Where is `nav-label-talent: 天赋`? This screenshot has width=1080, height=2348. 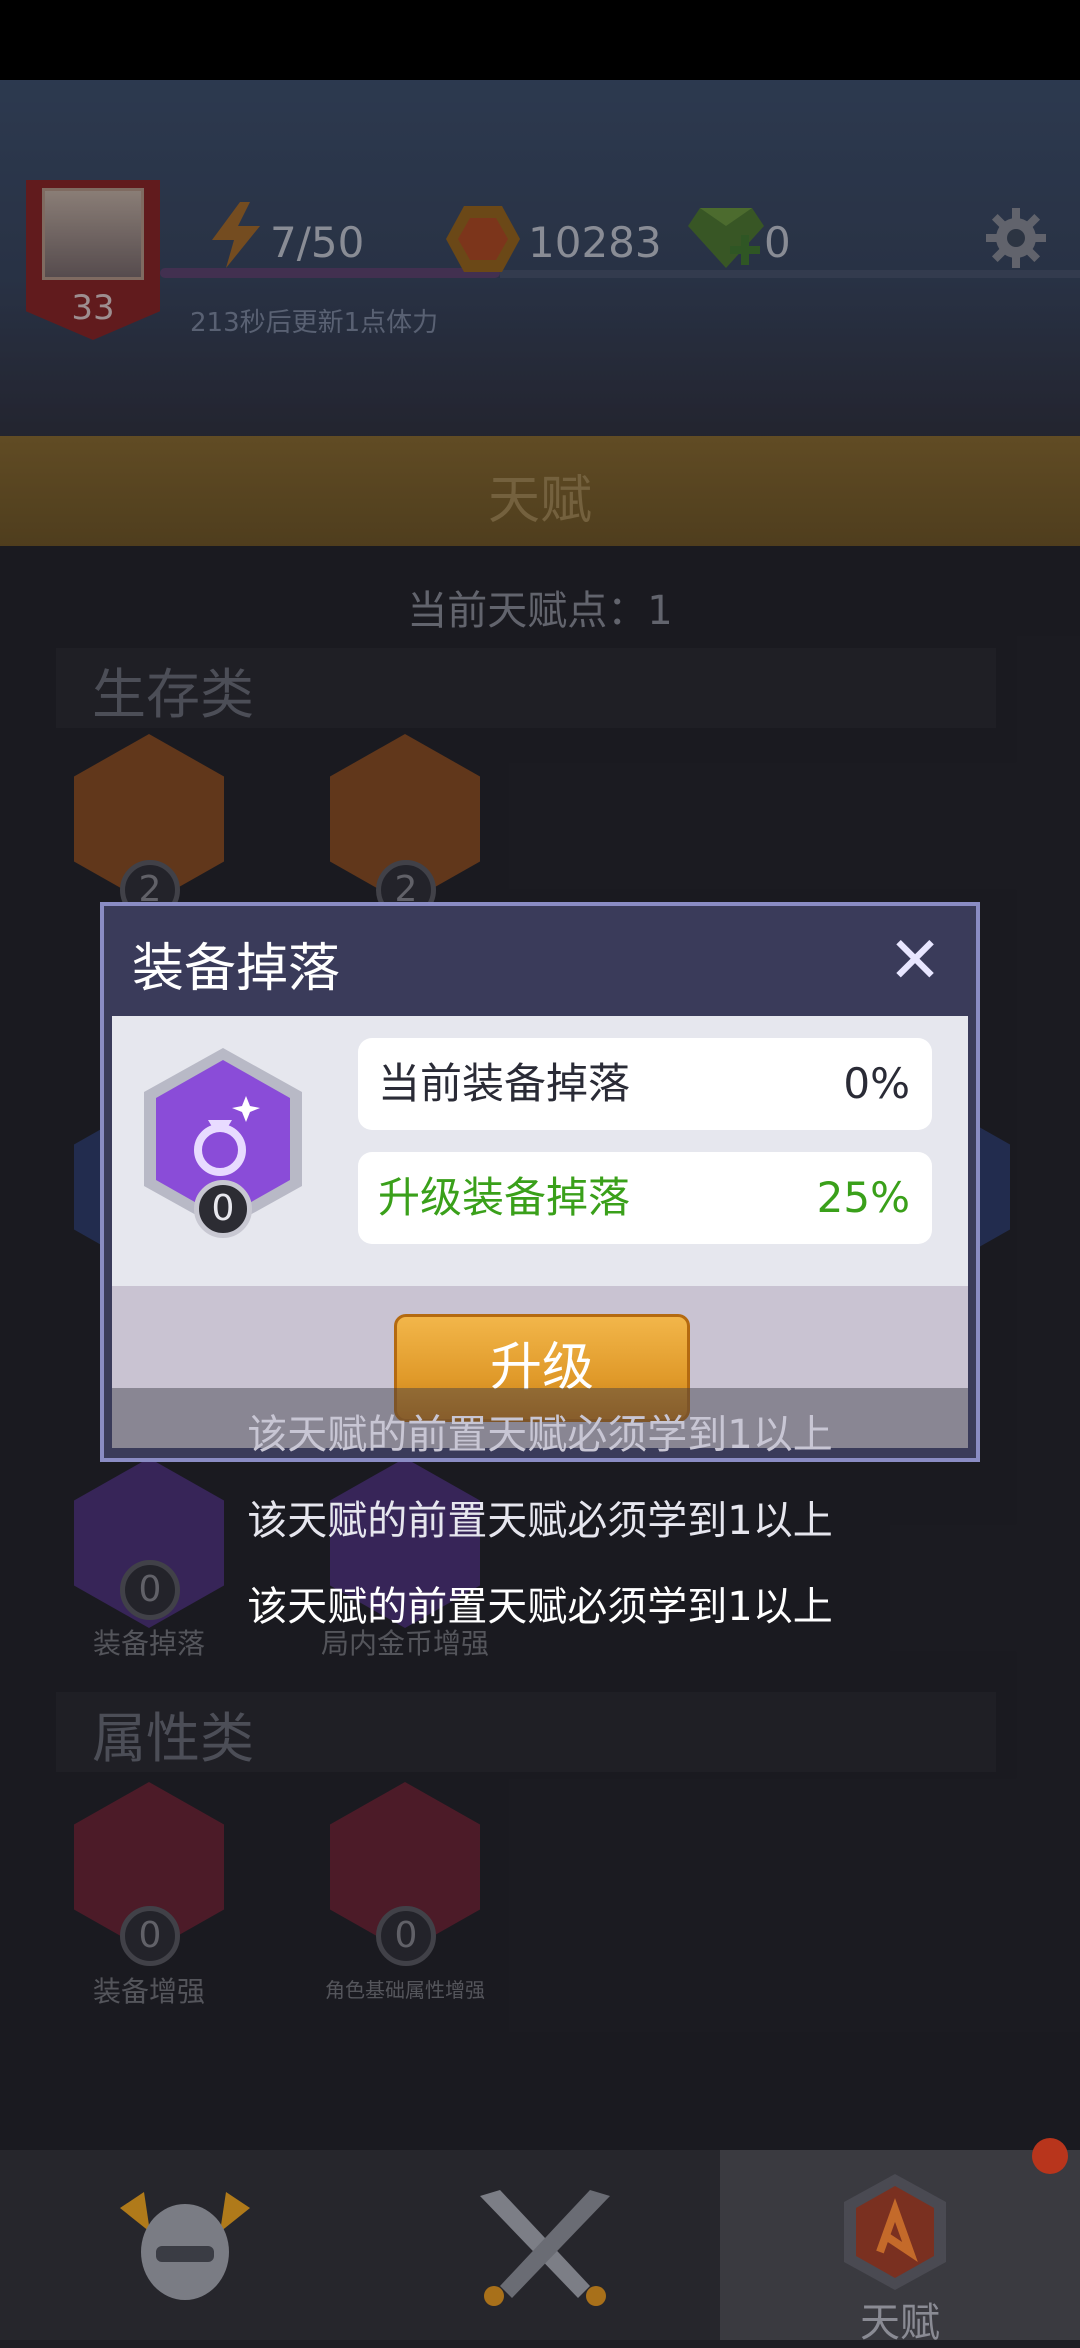
nav-label-talent: 天赋 is located at coordinates (900, 2323).